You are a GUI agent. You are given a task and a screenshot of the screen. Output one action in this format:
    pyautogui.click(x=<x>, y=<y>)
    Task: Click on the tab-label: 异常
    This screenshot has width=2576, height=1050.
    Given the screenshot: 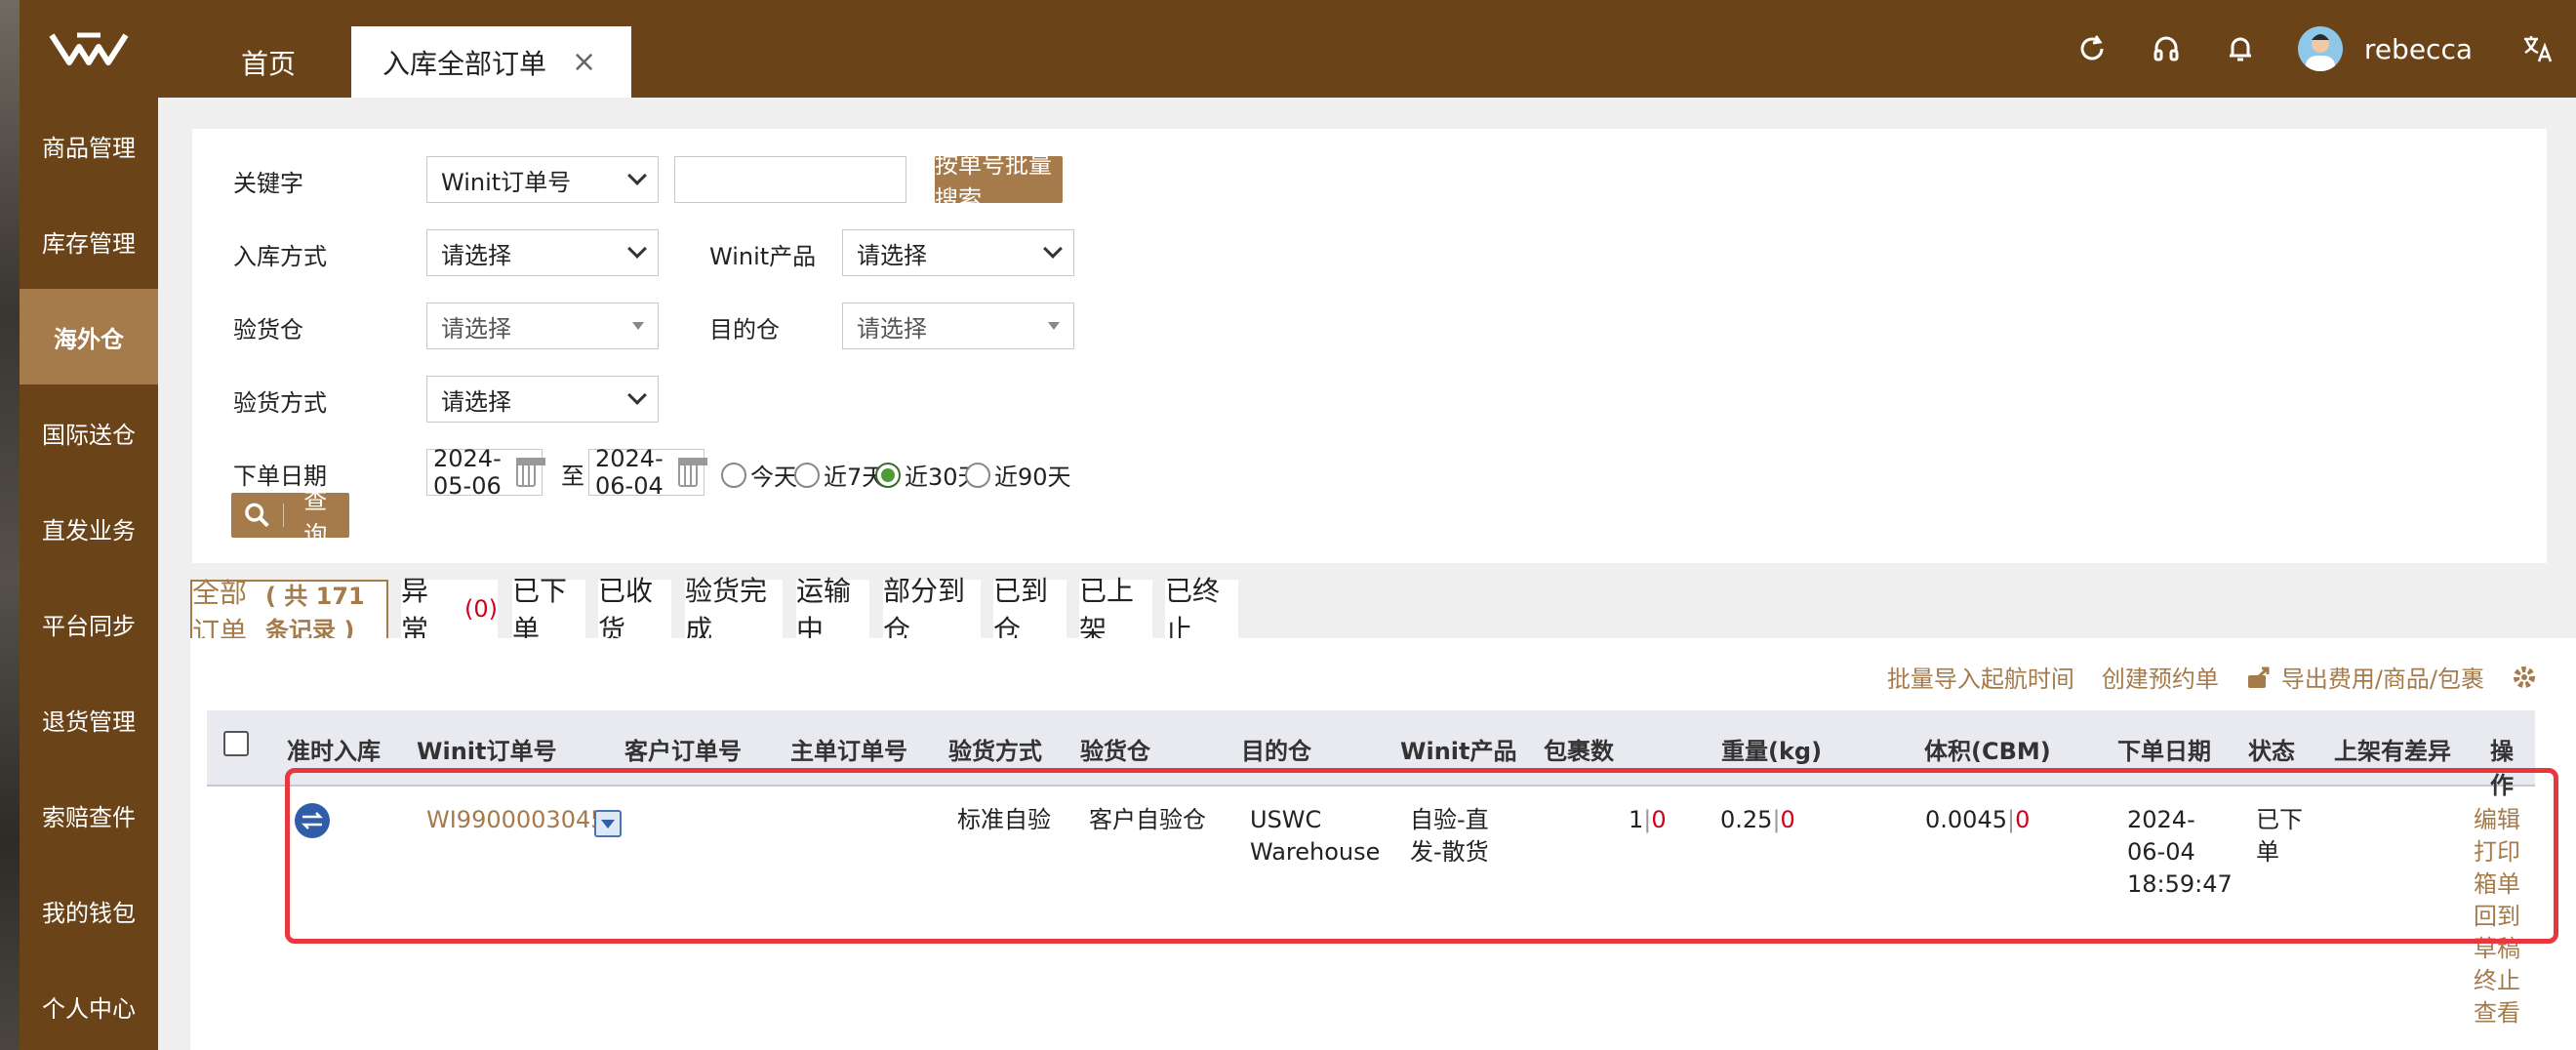 What is the action you would take?
    pyautogui.click(x=415, y=610)
    